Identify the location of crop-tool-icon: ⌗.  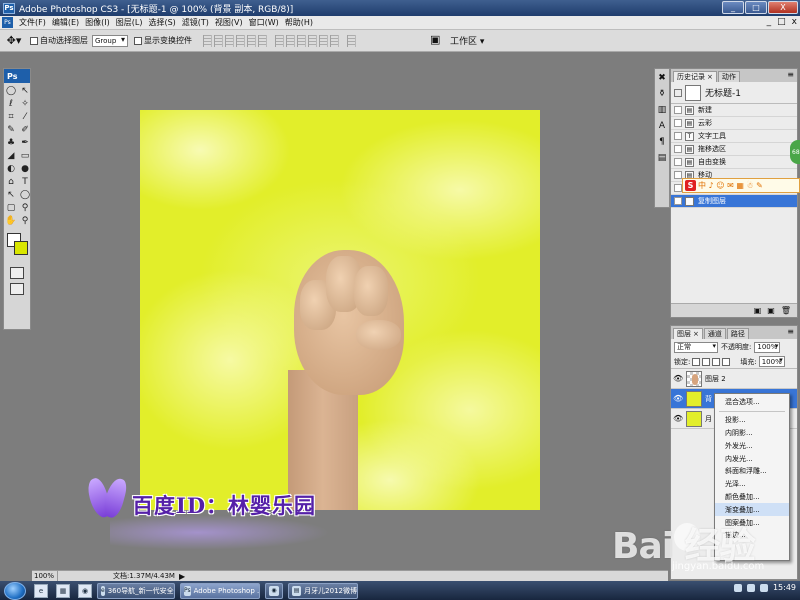
(11, 117).